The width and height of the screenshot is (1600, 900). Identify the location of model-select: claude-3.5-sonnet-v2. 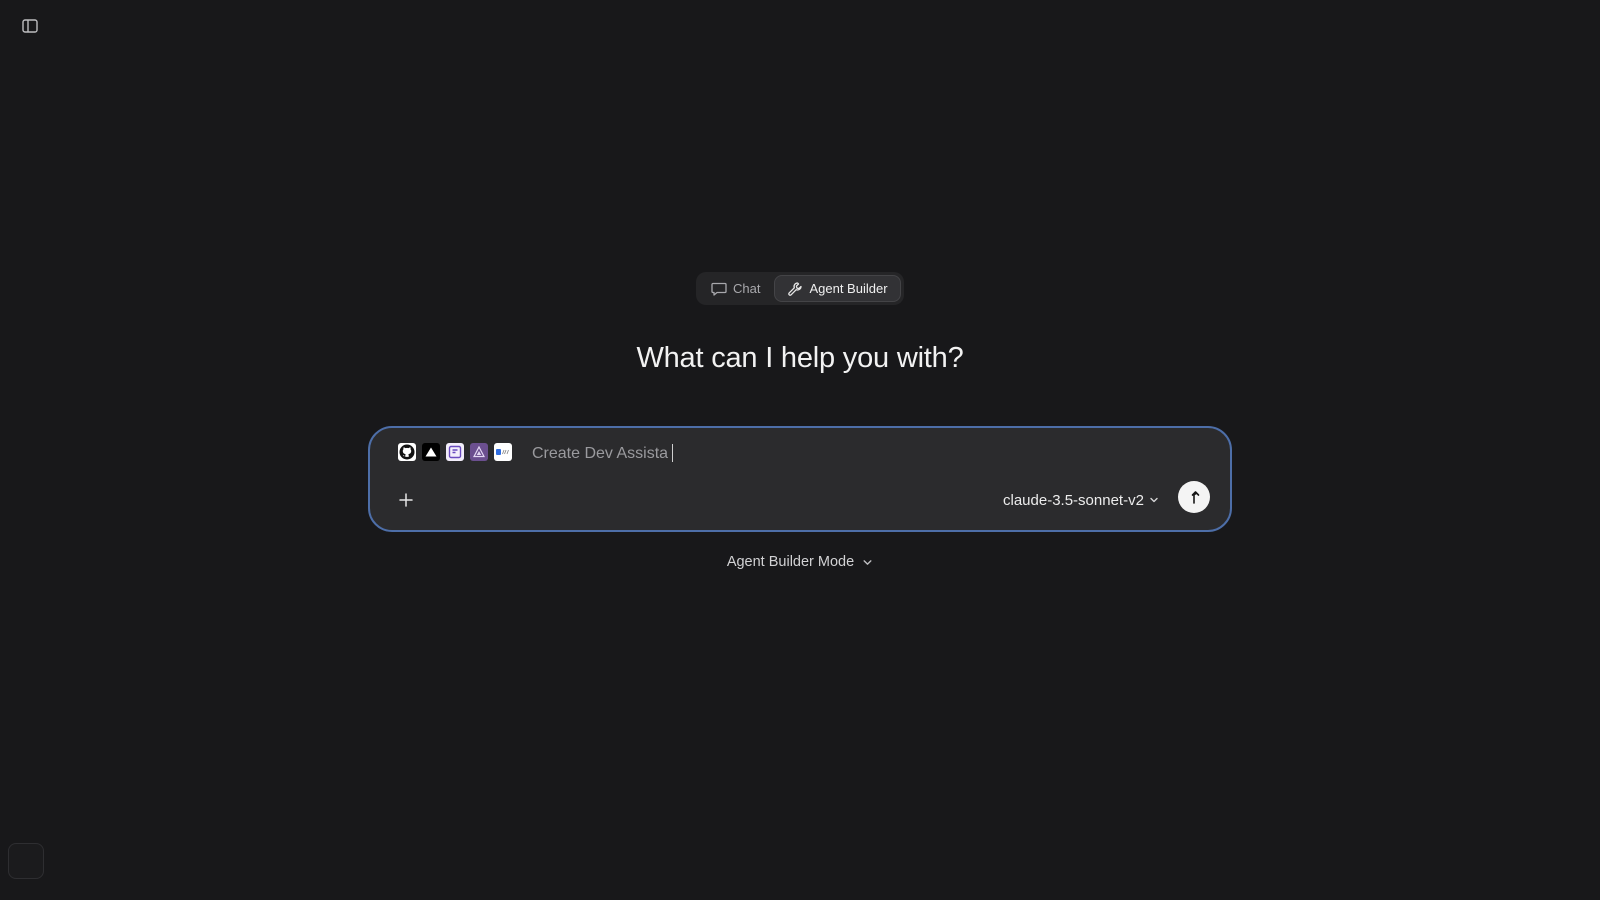
(1081, 500).